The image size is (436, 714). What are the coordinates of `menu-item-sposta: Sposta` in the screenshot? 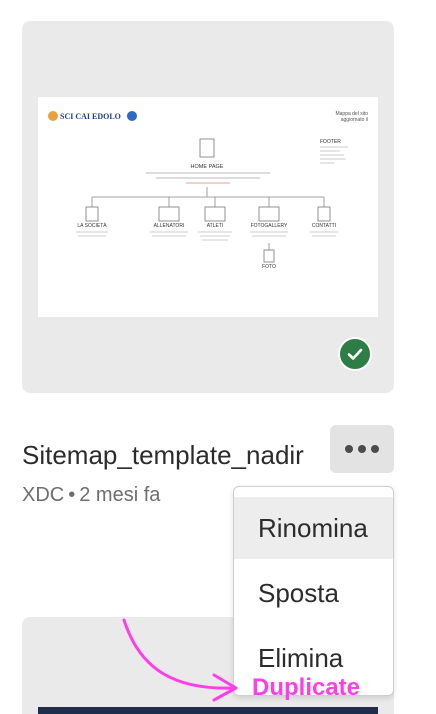 It's located at (313, 593).